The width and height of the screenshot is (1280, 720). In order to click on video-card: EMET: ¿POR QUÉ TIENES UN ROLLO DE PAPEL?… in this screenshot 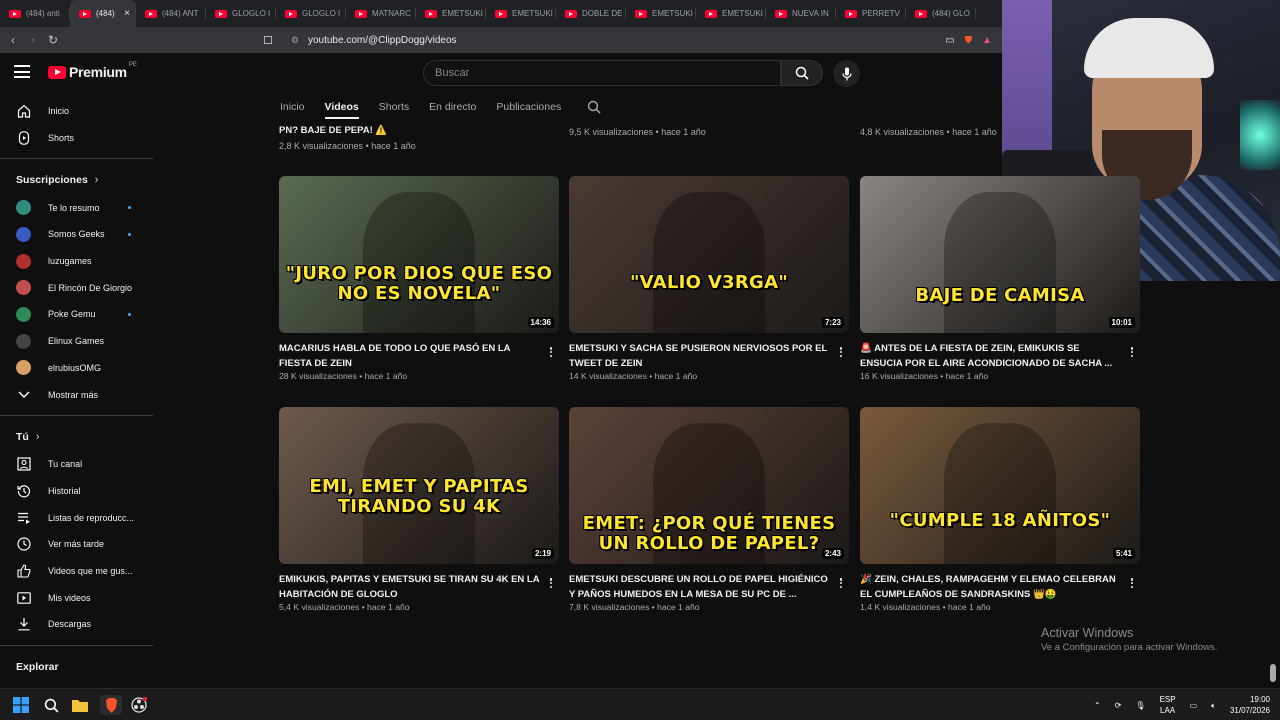, I will do `click(709, 509)`.